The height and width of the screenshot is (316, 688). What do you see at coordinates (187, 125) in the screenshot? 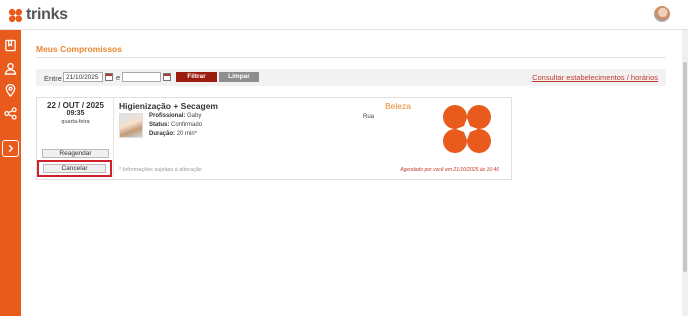
I see `status-value: Confirmado` at bounding box center [187, 125].